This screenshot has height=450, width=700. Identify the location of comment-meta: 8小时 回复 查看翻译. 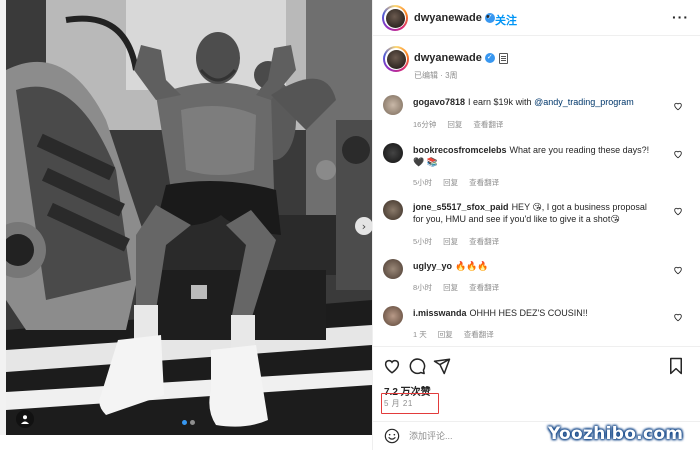
(456, 287).